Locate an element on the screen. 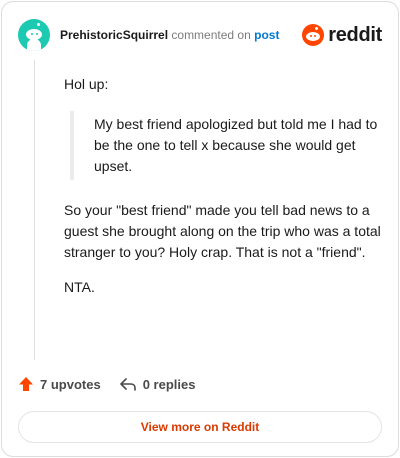 This screenshot has height=458, width=400. comment-verdict: NTA. is located at coordinates (79, 287).